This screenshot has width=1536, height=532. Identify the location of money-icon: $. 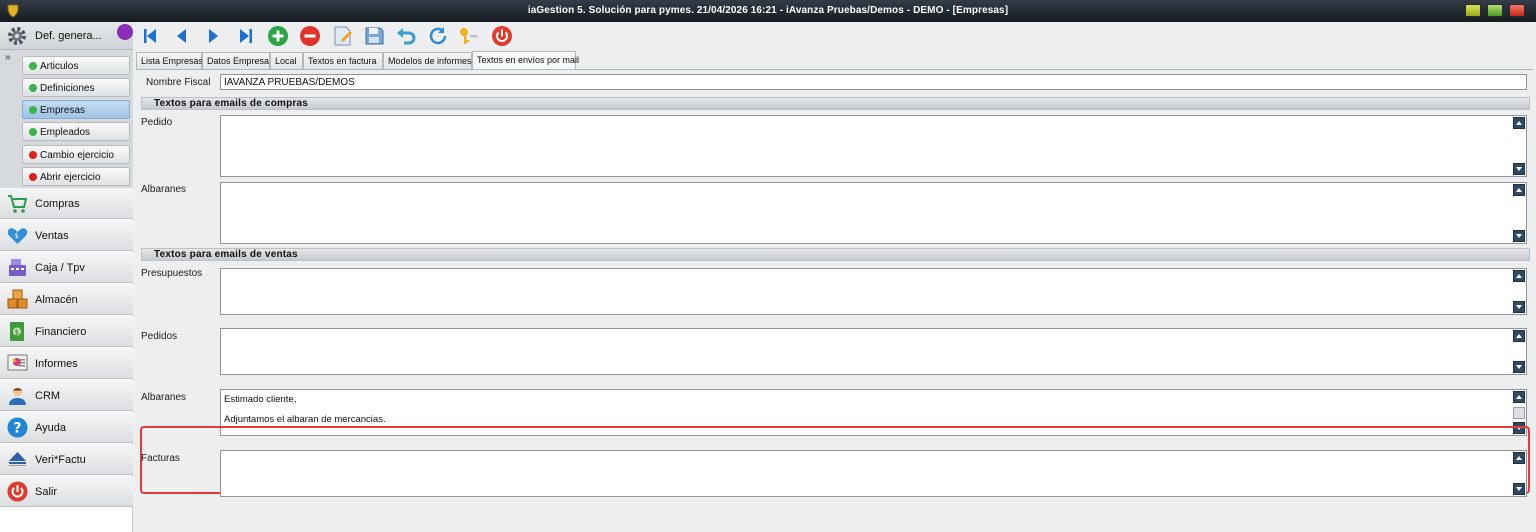
(17, 331).